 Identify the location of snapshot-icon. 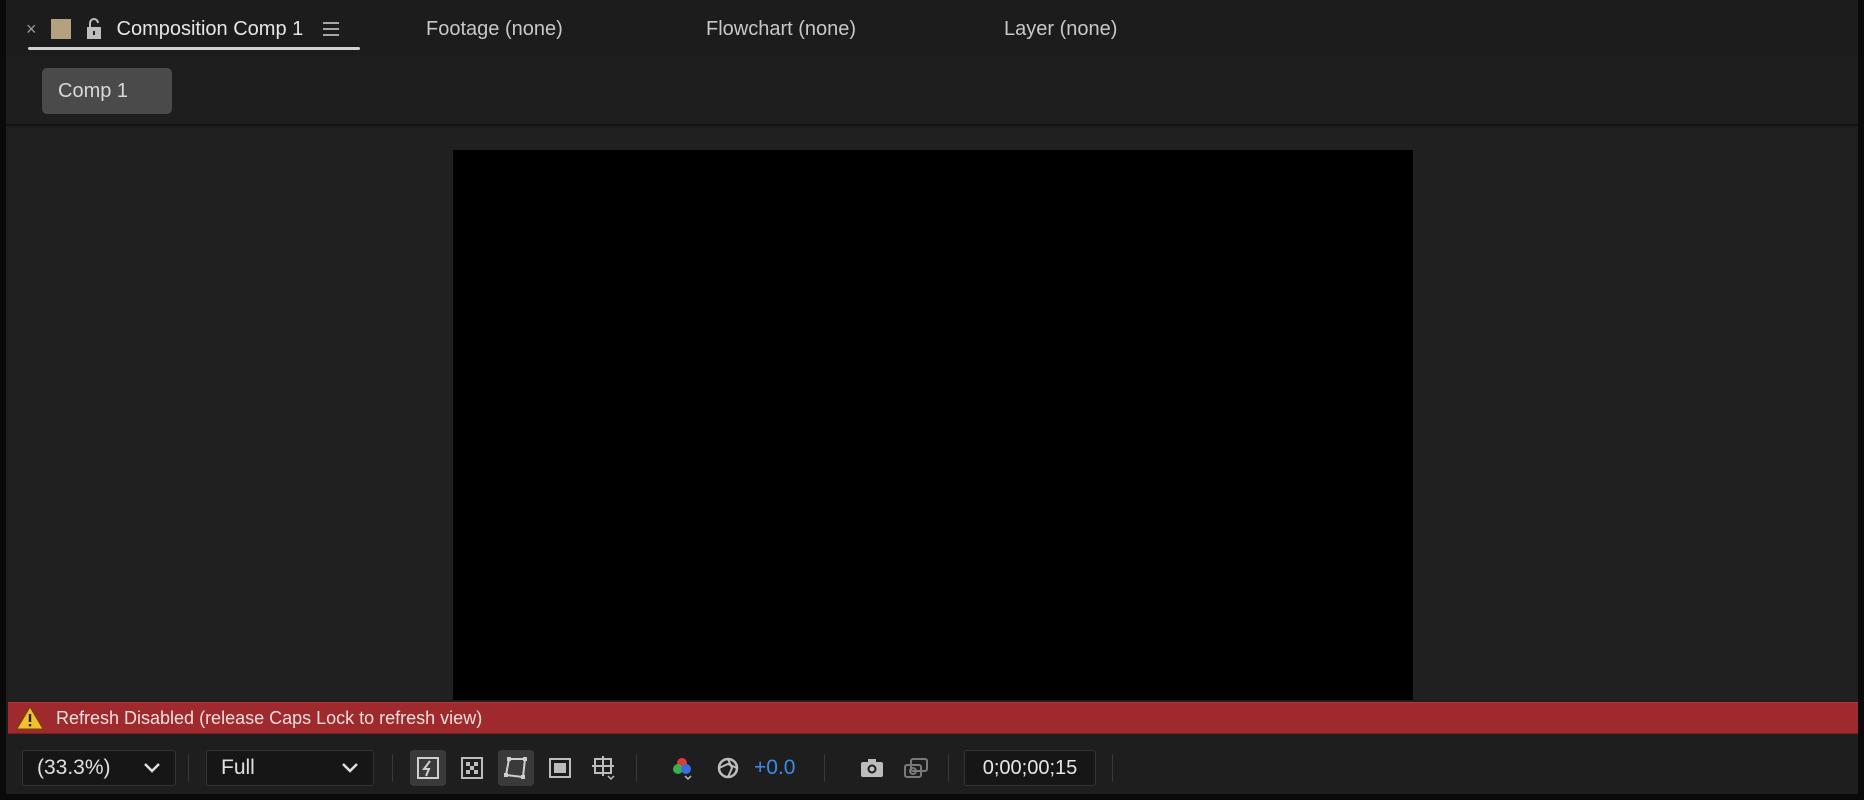
(872, 768).